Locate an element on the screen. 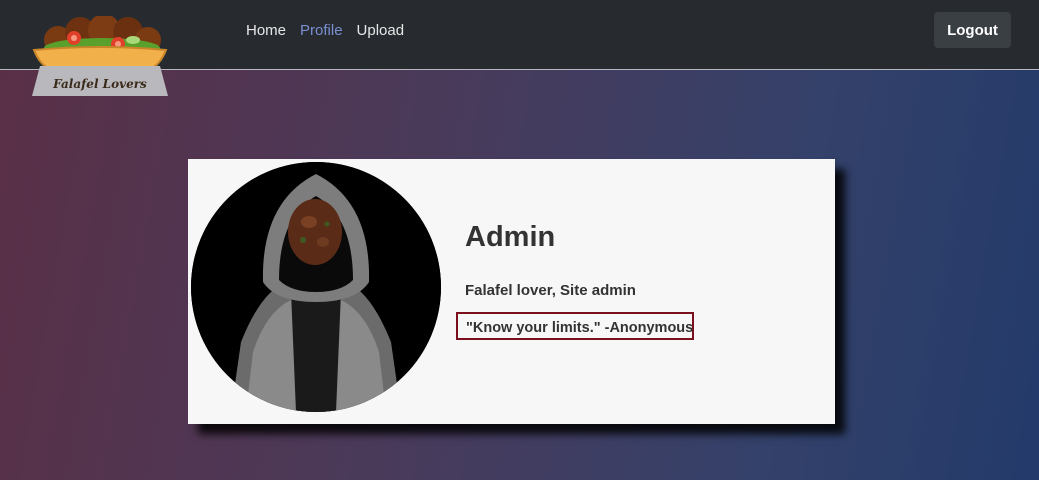 The height and width of the screenshot is (480, 1039). nav-profile-link: Profile is located at coordinates (321, 30).